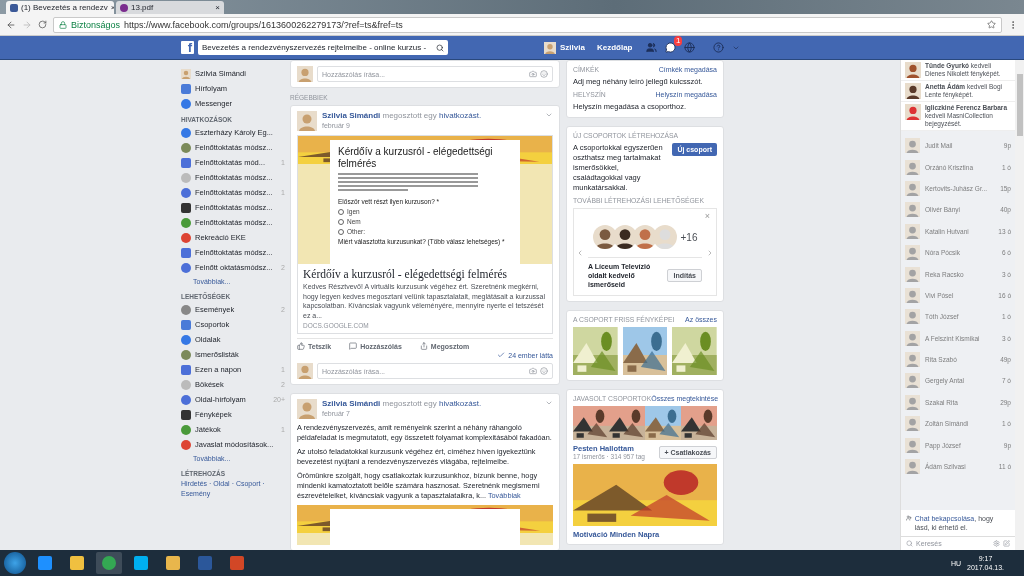 The image size is (1024, 576). Describe the element at coordinates (314, 47) in the screenshot. I see `search-value: Bevezetés a rendezvényszervezés rejtelmeibe - online kurzus -` at that location.